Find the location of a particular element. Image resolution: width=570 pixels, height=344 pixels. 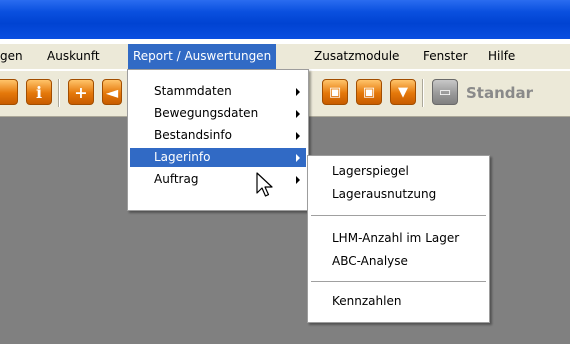

menu-item-fenster: Fenster is located at coordinates (445, 56).